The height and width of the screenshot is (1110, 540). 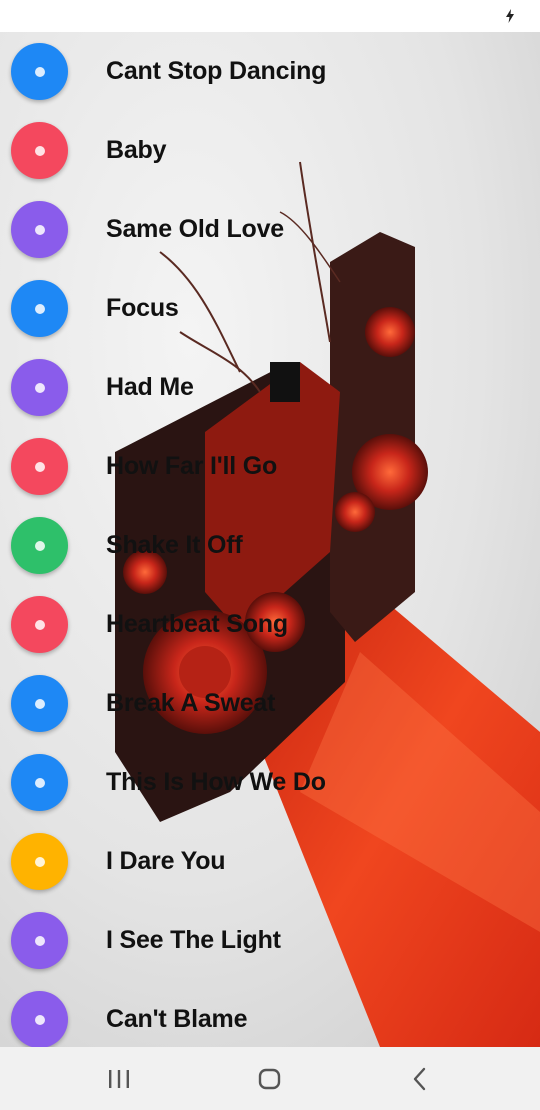 I want to click on home-icon, so click(x=270, y=1079).